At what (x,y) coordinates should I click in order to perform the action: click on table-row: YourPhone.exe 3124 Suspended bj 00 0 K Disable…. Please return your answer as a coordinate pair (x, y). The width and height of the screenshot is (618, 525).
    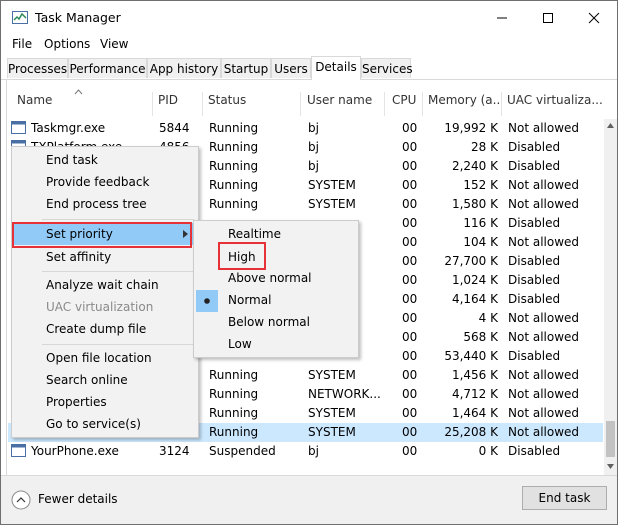
    Looking at the image, I should click on (305, 451).